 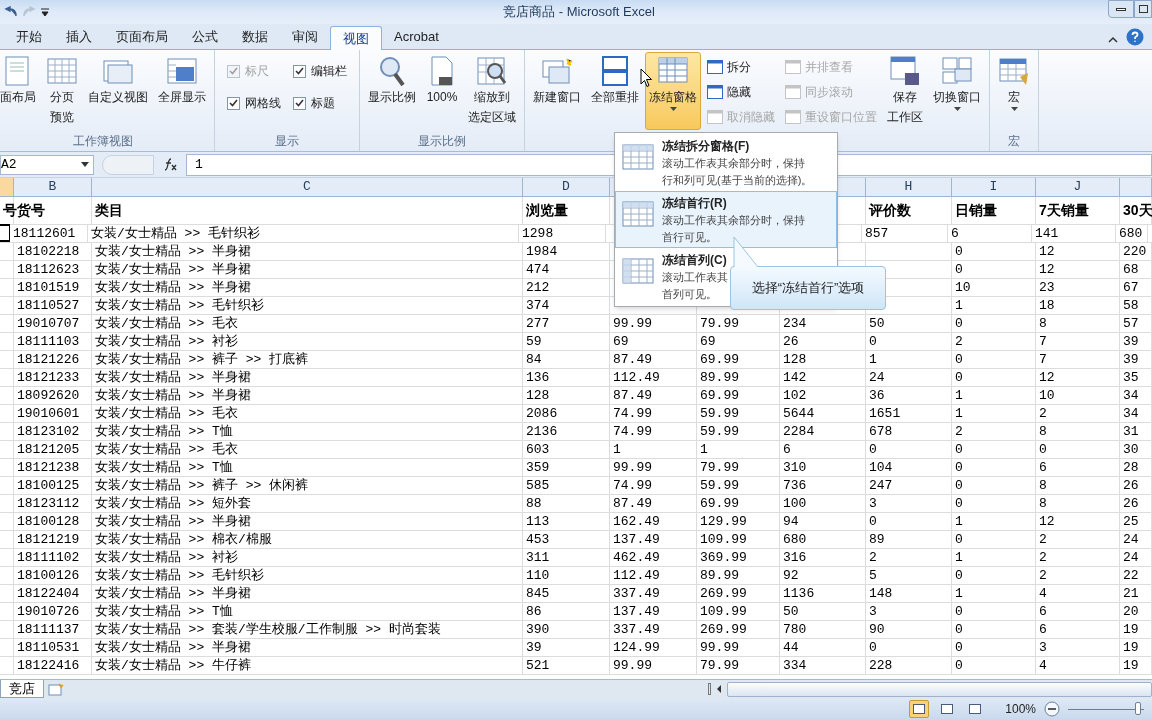 What do you see at coordinates (442, 91) in the screenshot?
I see `ribbon-button: 100%` at bounding box center [442, 91].